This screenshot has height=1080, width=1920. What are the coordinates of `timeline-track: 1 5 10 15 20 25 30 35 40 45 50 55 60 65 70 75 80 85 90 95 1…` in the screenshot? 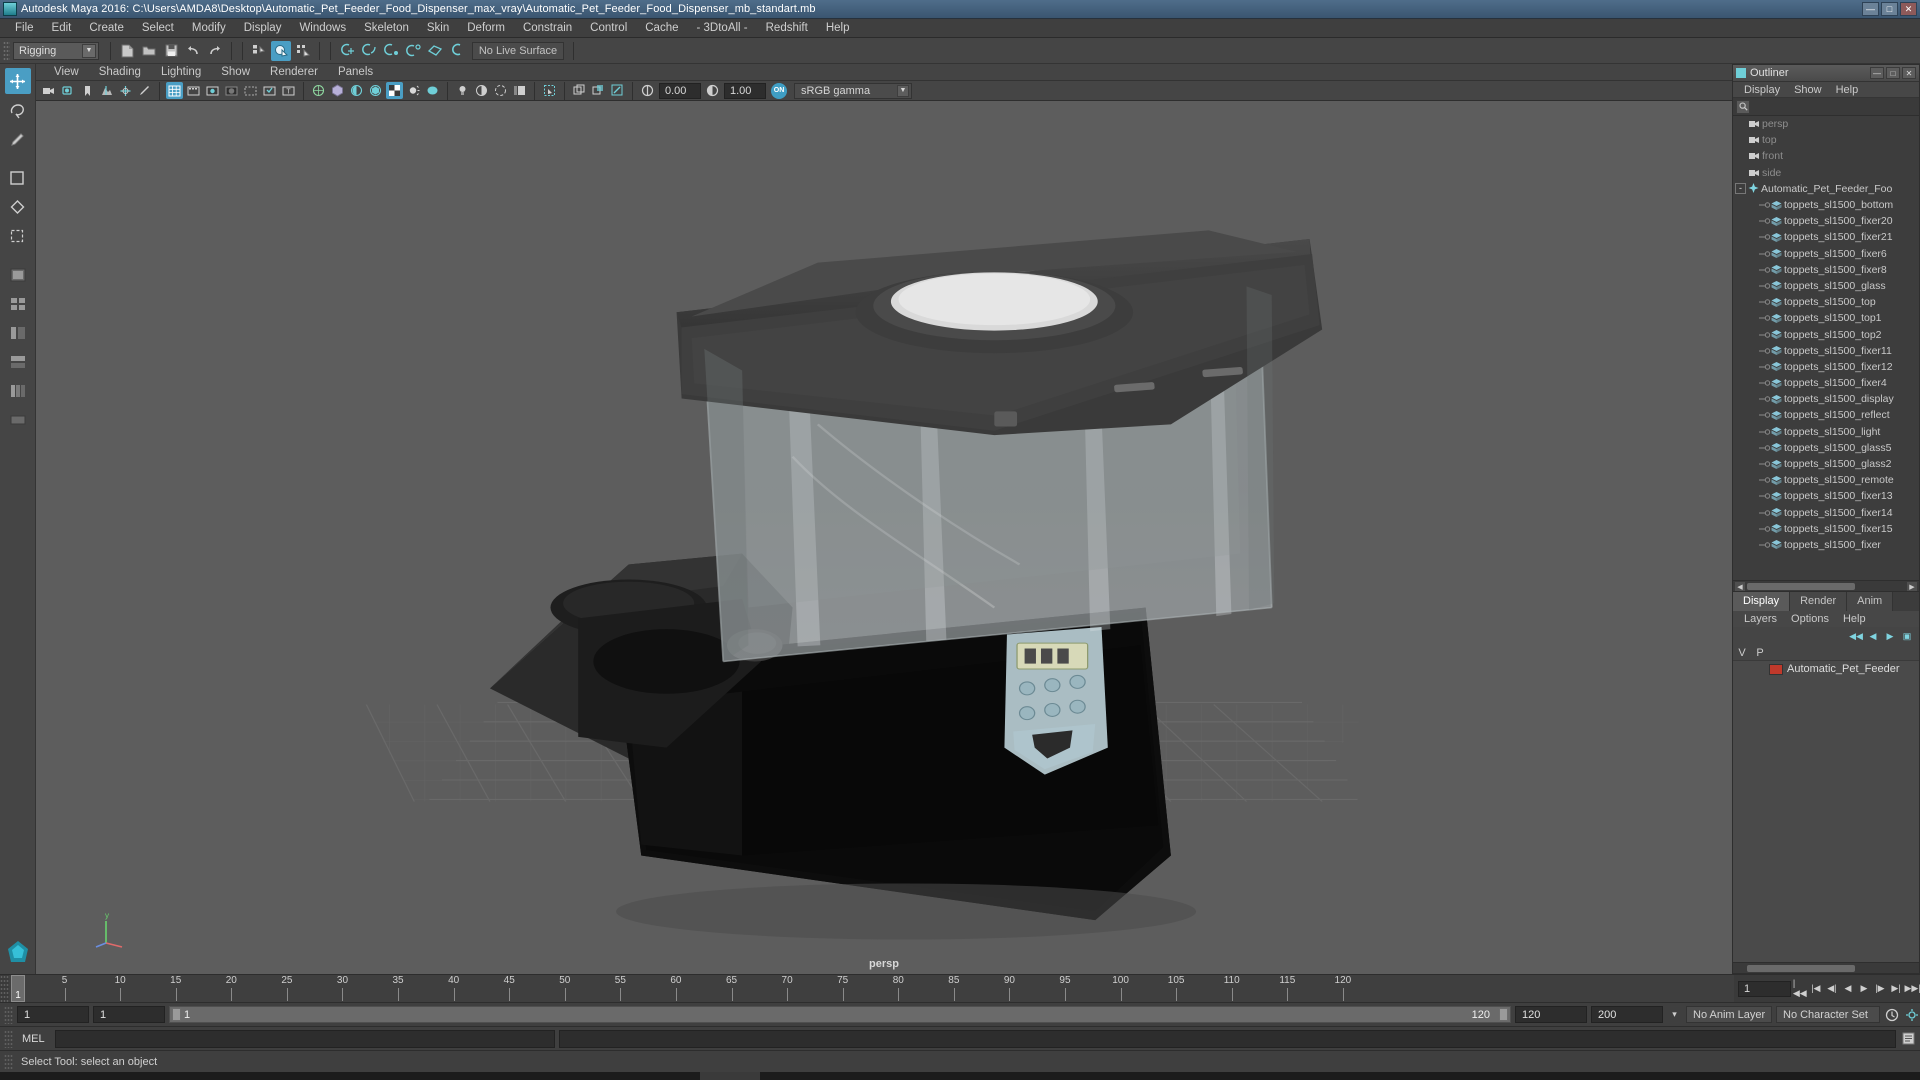 It's located at (871, 988).